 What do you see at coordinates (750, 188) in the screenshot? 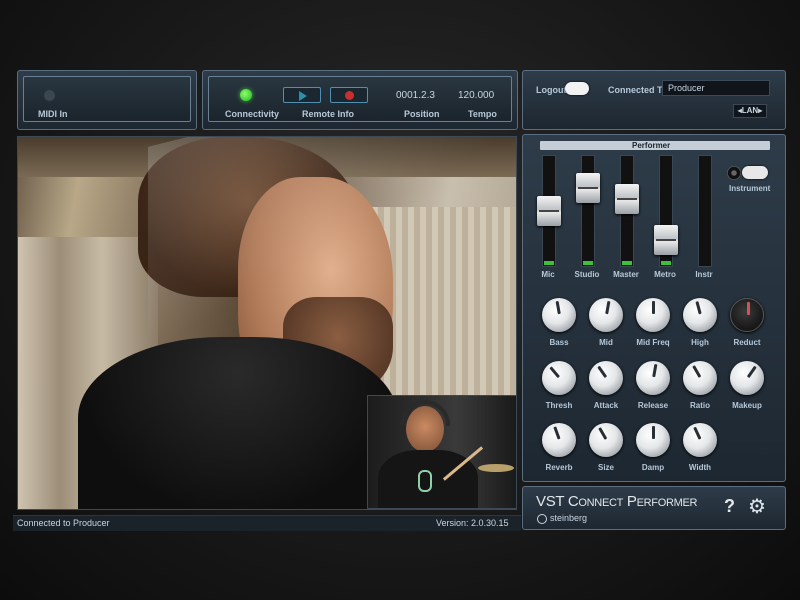
I see `instrument-label: Instrument` at bounding box center [750, 188].